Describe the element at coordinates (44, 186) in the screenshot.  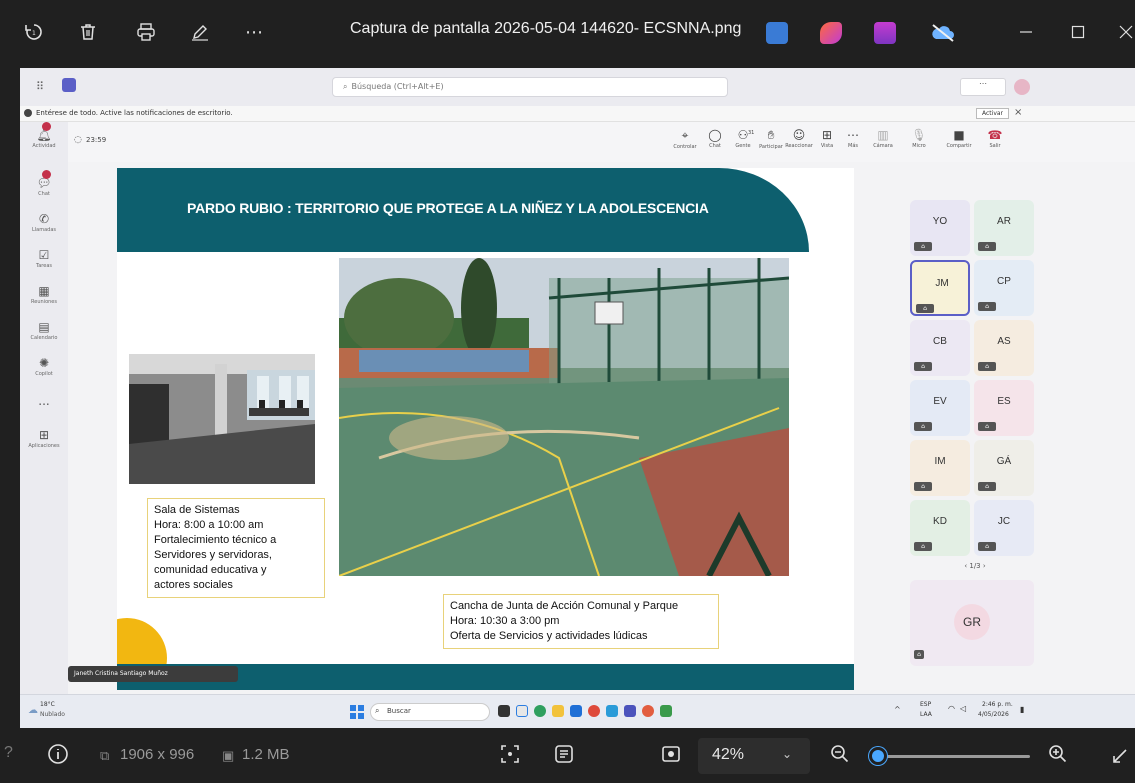
I see `sidebar-item-chat: 💬︎ Chat` at that location.